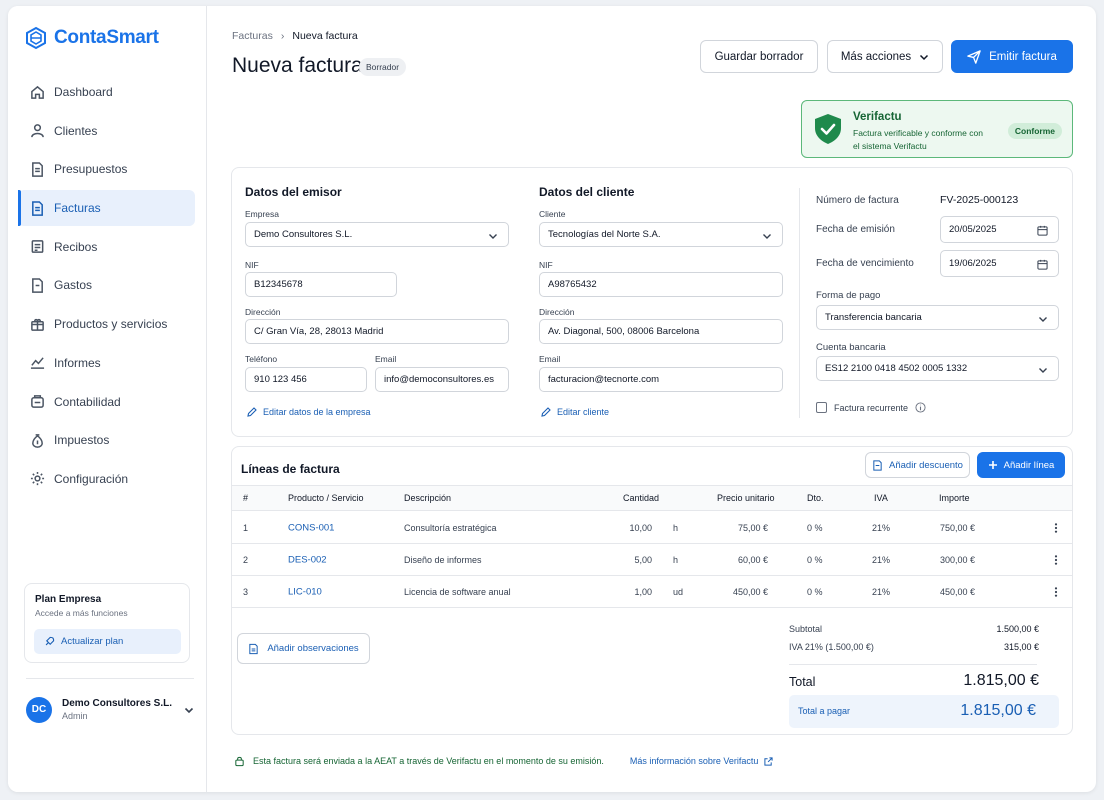 The width and height of the screenshot is (1104, 800). What do you see at coordinates (39, 709) in the screenshot?
I see `avatar: DC` at bounding box center [39, 709].